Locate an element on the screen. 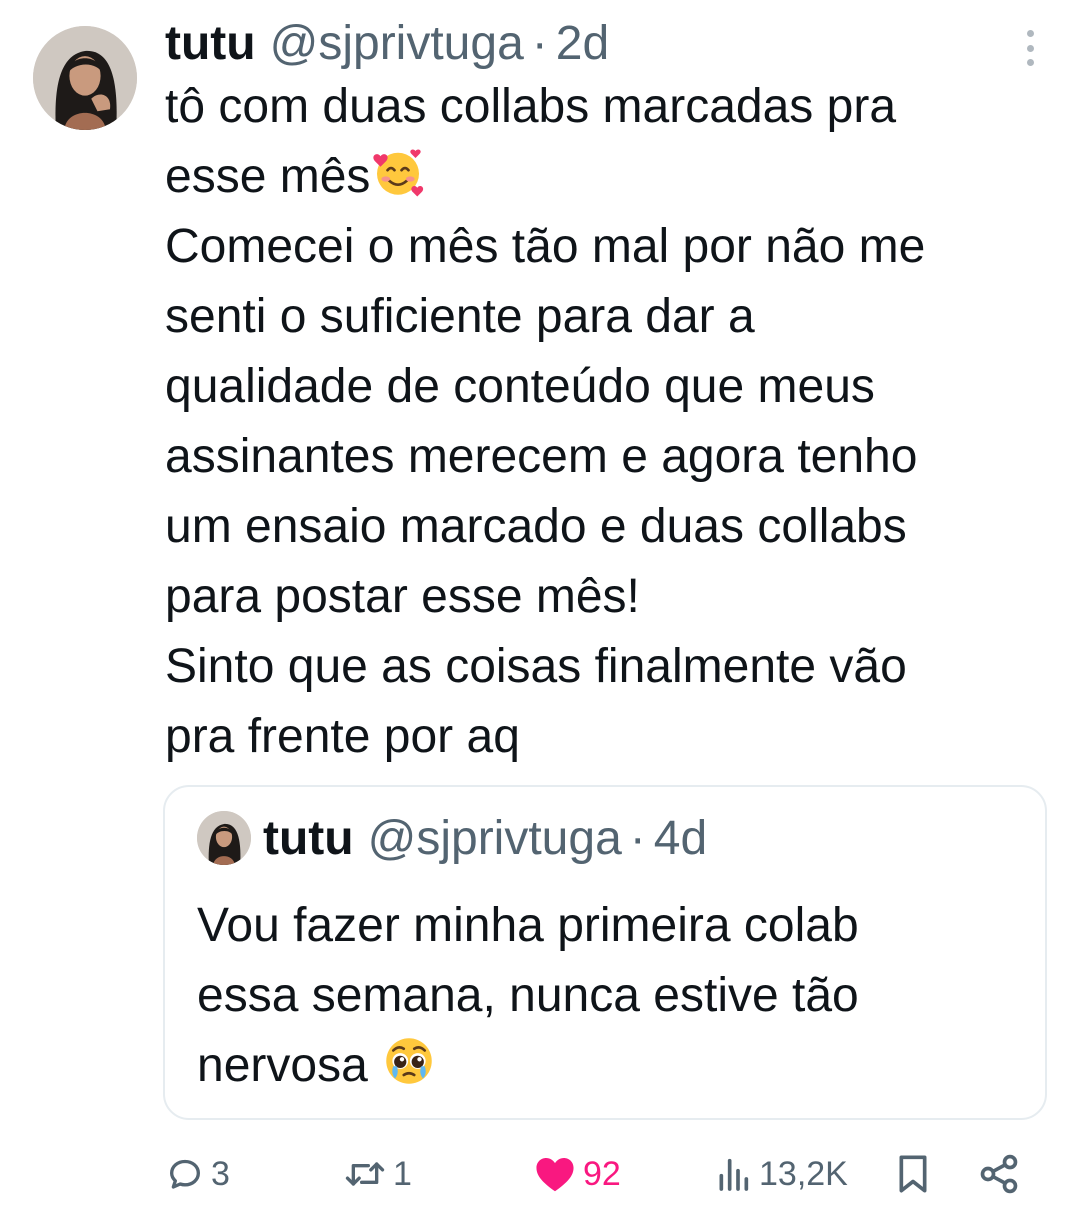  retweet-icon is located at coordinates (365, 1174).